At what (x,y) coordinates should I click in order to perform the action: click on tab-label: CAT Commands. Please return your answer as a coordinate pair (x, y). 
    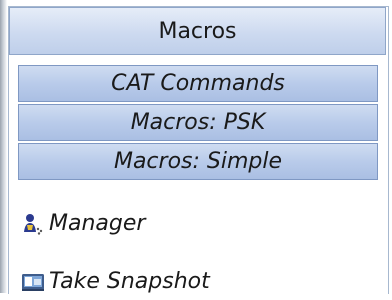
    Looking at the image, I should click on (198, 83).